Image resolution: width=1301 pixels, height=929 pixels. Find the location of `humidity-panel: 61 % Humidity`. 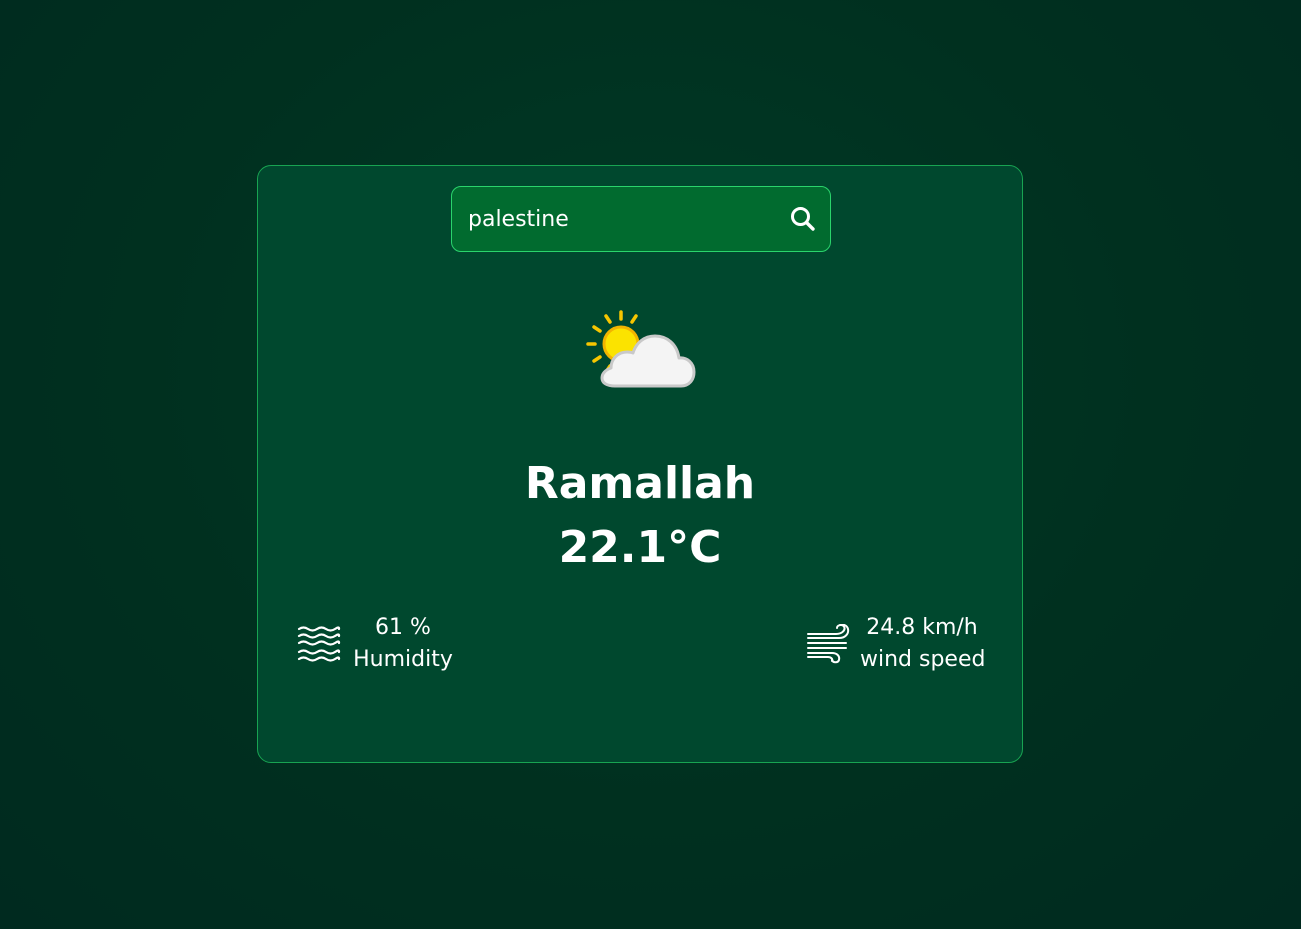

humidity-panel: 61 % Humidity is located at coordinates (387, 645).